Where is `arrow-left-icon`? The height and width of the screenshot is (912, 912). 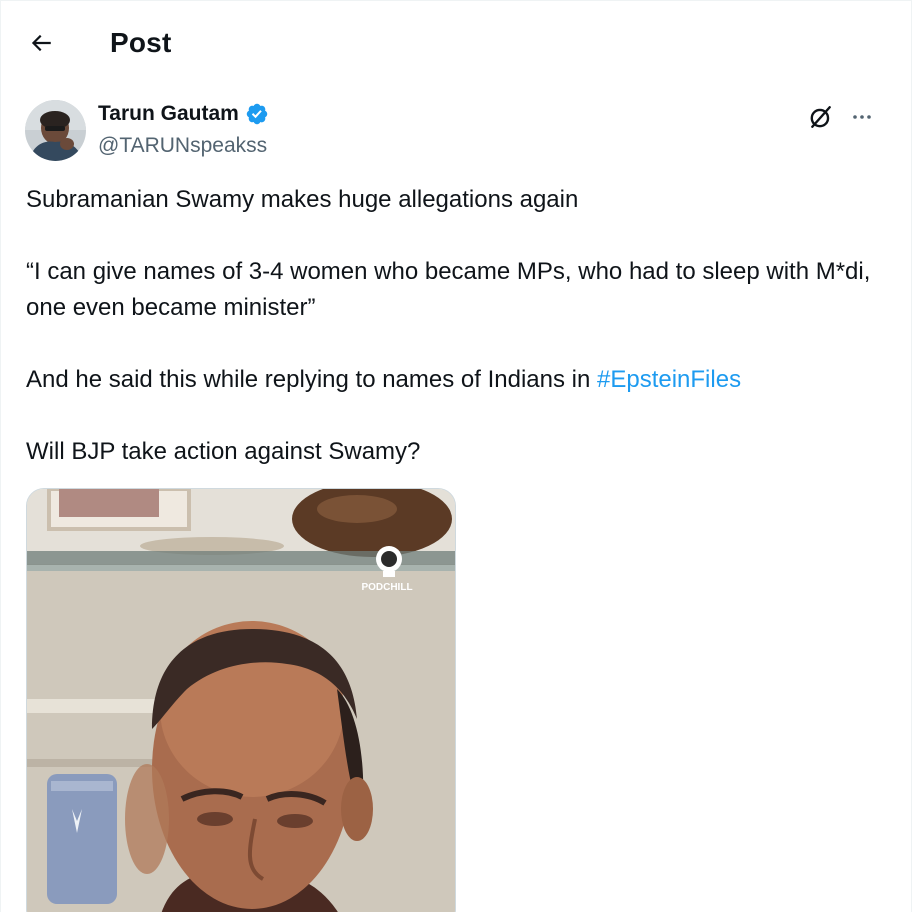 arrow-left-icon is located at coordinates (41, 43).